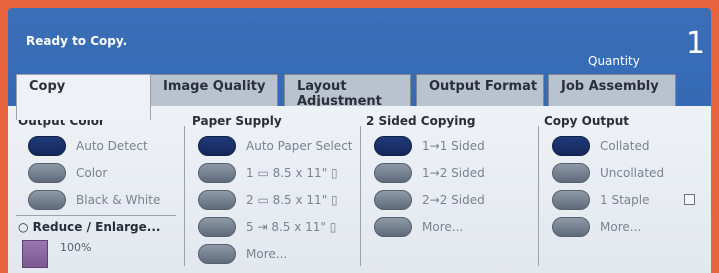  Describe the element at coordinates (339, 94) in the screenshot. I see `tab-layout-adjustment-label: Layout Adjustment` at that location.